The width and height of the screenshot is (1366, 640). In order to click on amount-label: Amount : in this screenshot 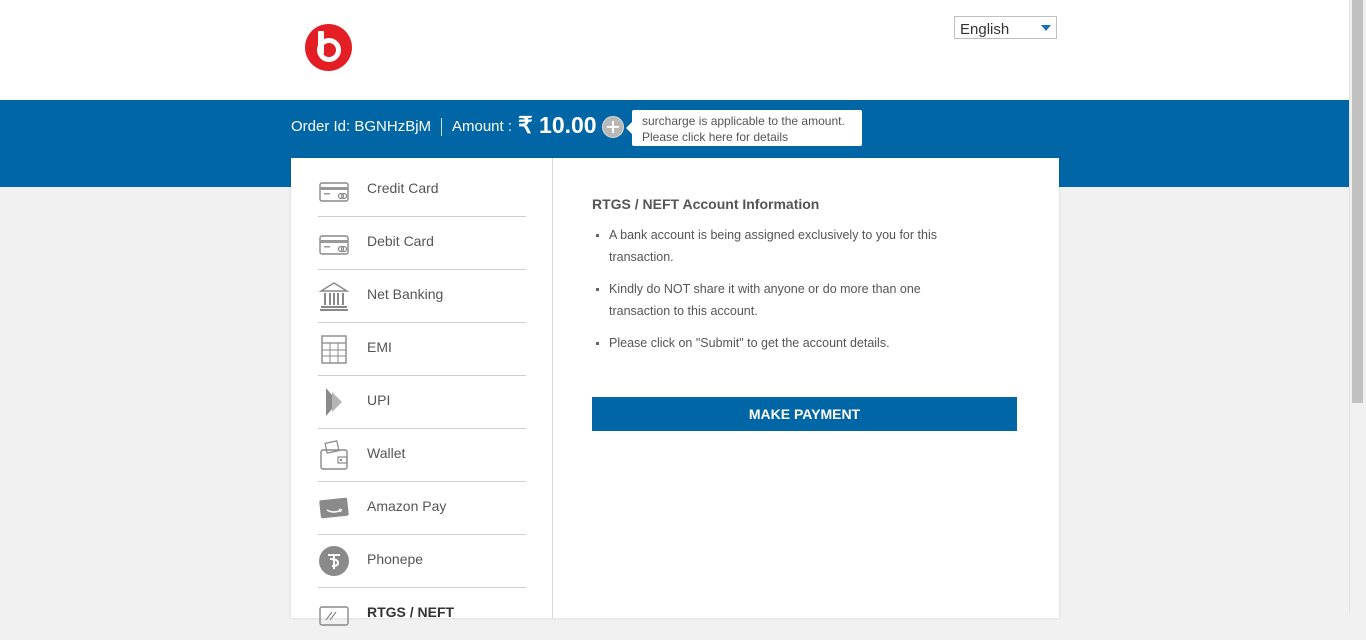, I will do `click(482, 126)`.